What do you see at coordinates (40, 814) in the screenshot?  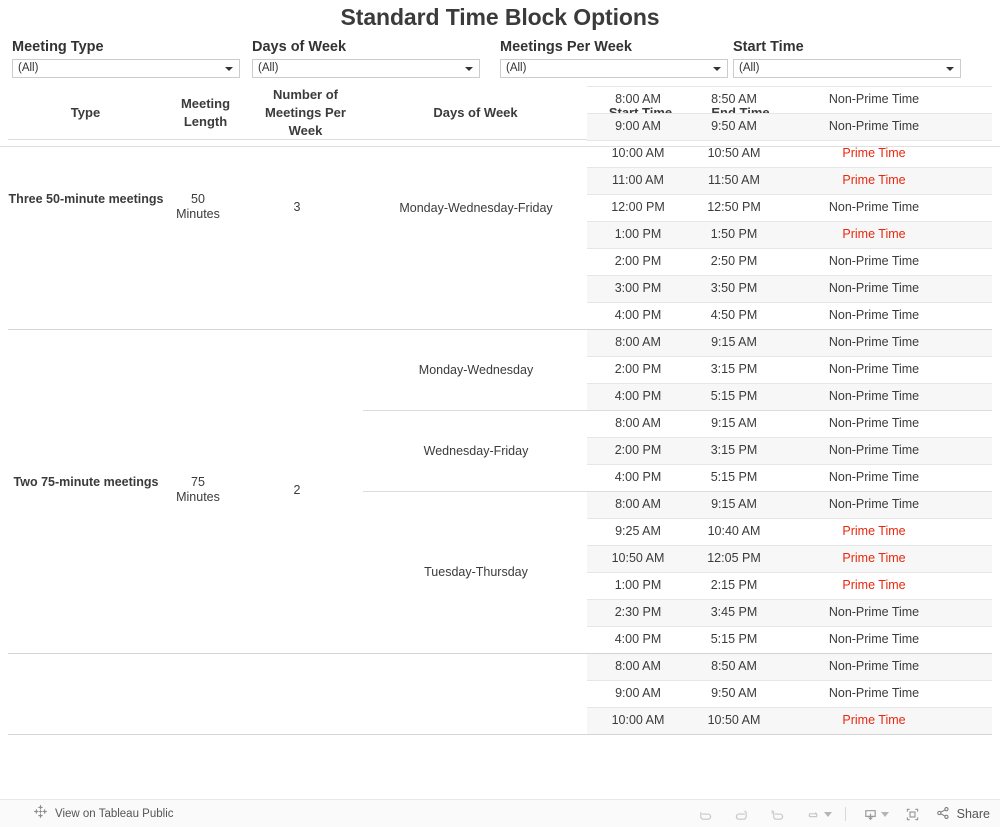 I see `tableau-logo-icon` at bounding box center [40, 814].